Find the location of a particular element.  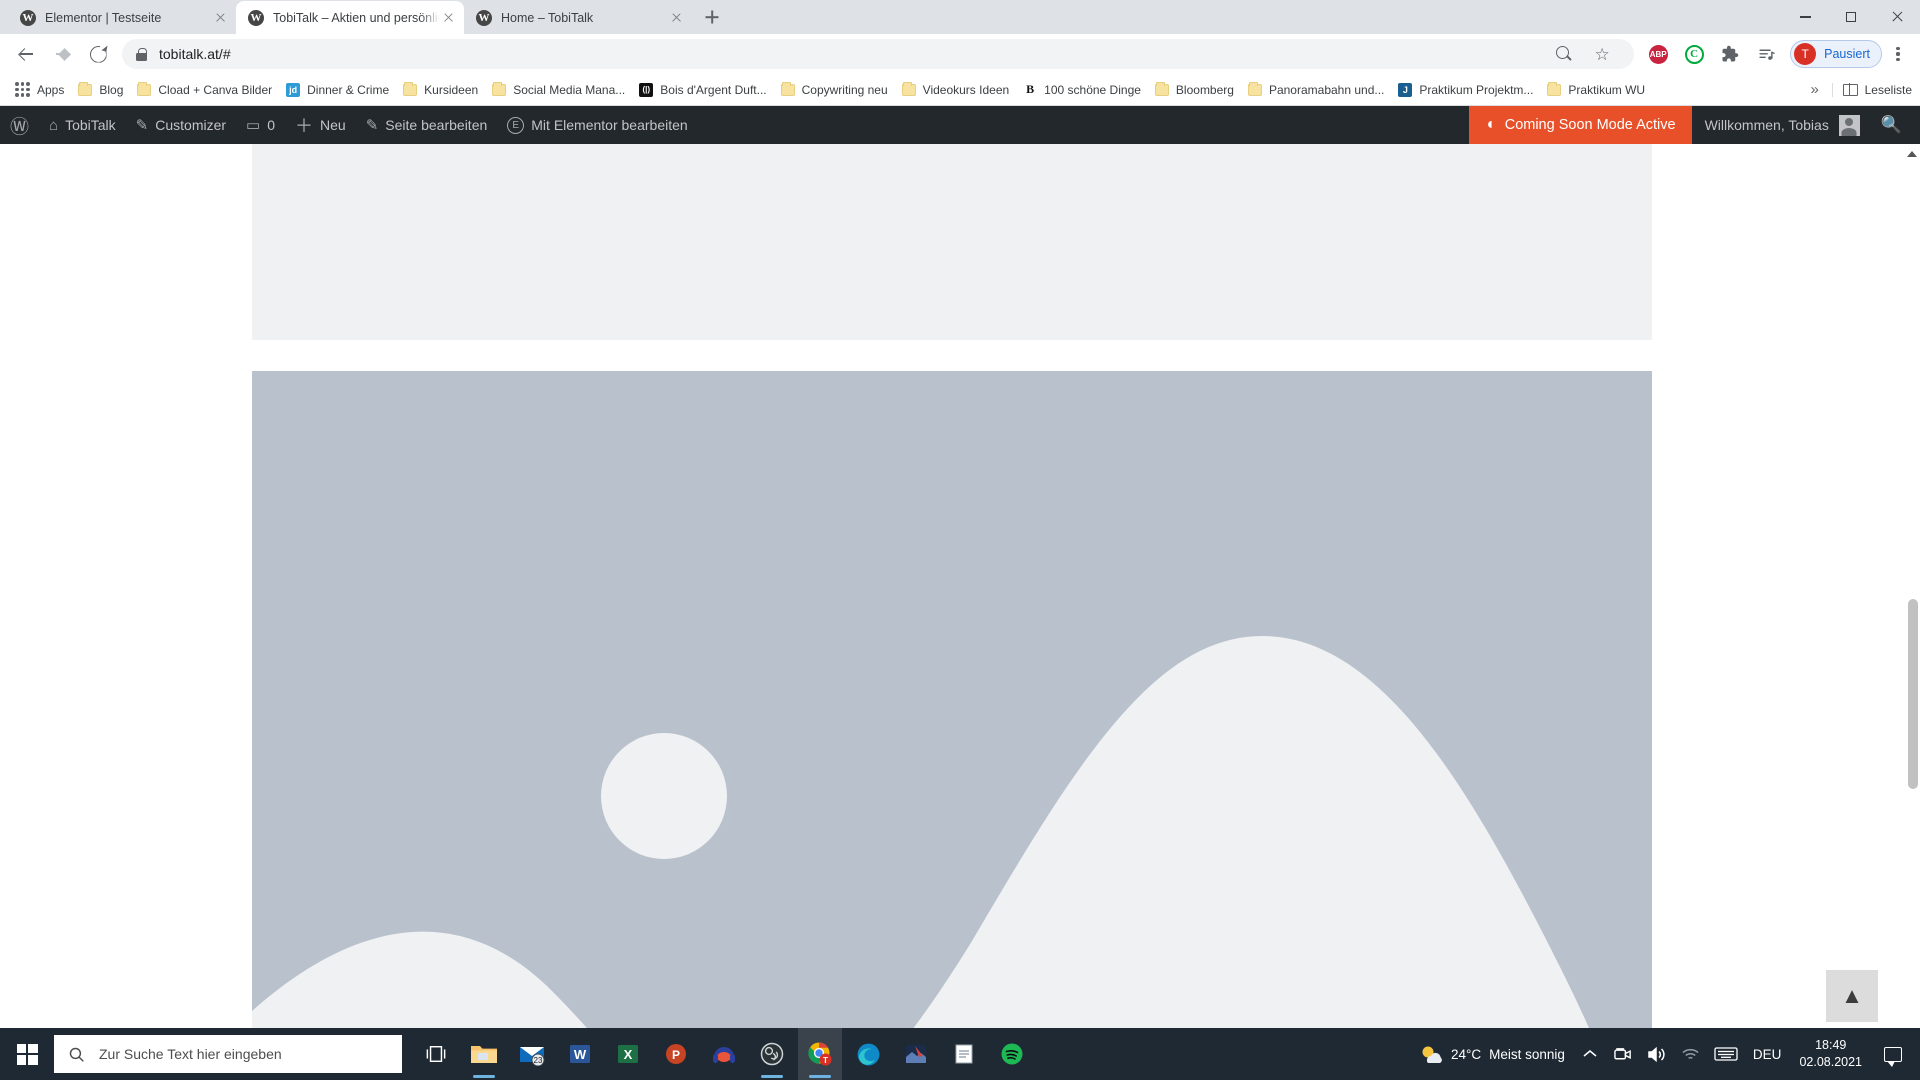

edge-glyph is located at coordinates (868, 1054).